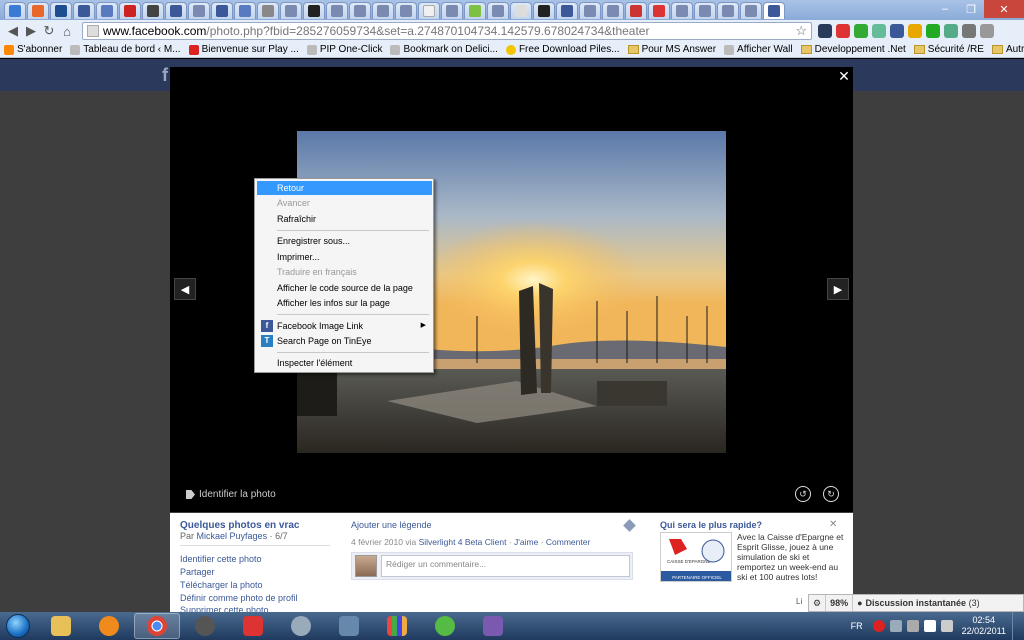  Describe the element at coordinates (801, 31) in the screenshot. I see `bookmark-star-icon: ☆` at that location.